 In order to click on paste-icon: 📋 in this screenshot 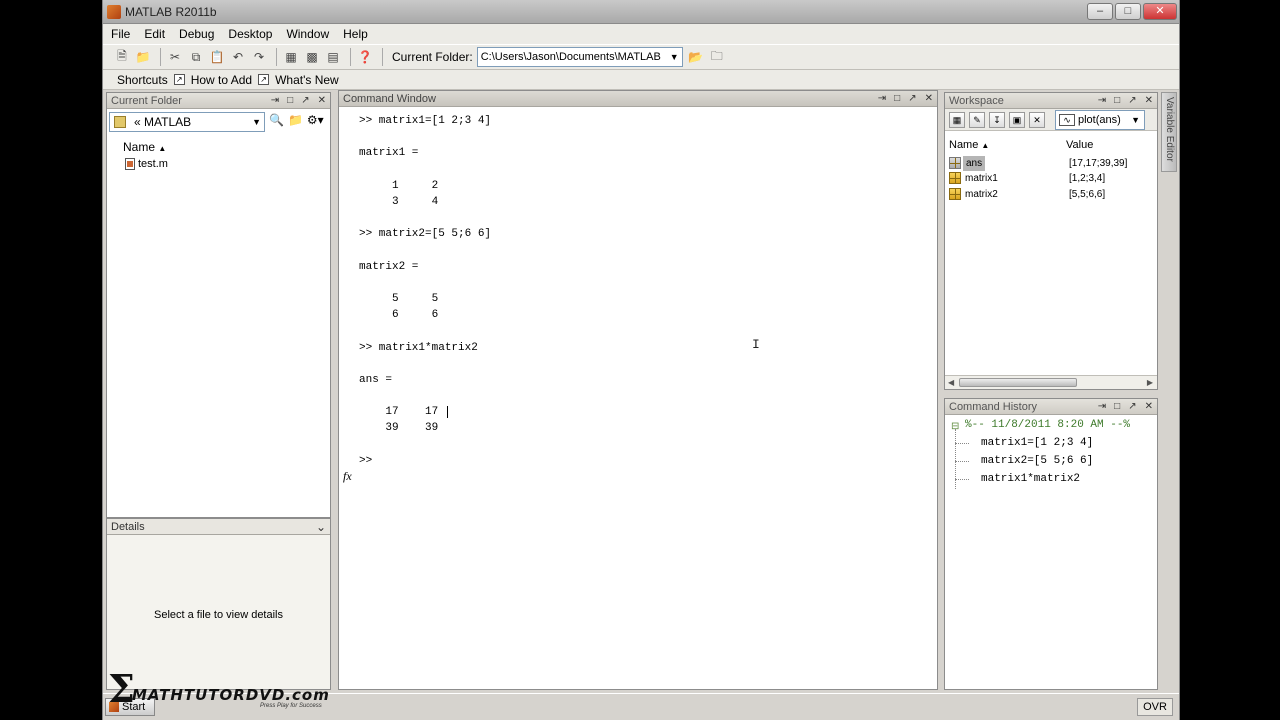, I will do `click(217, 57)`.